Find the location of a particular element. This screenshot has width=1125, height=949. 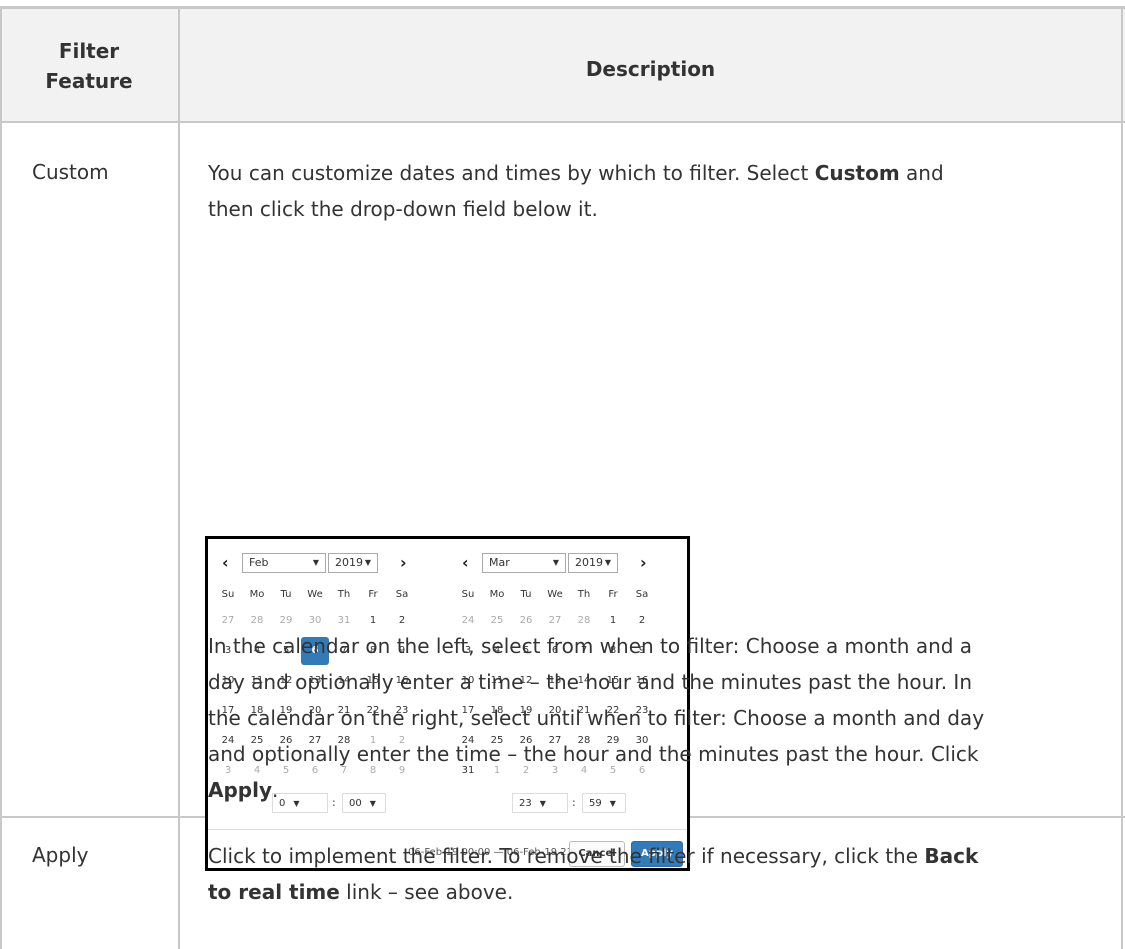

table-border-right is located at coordinates (1122, 477).